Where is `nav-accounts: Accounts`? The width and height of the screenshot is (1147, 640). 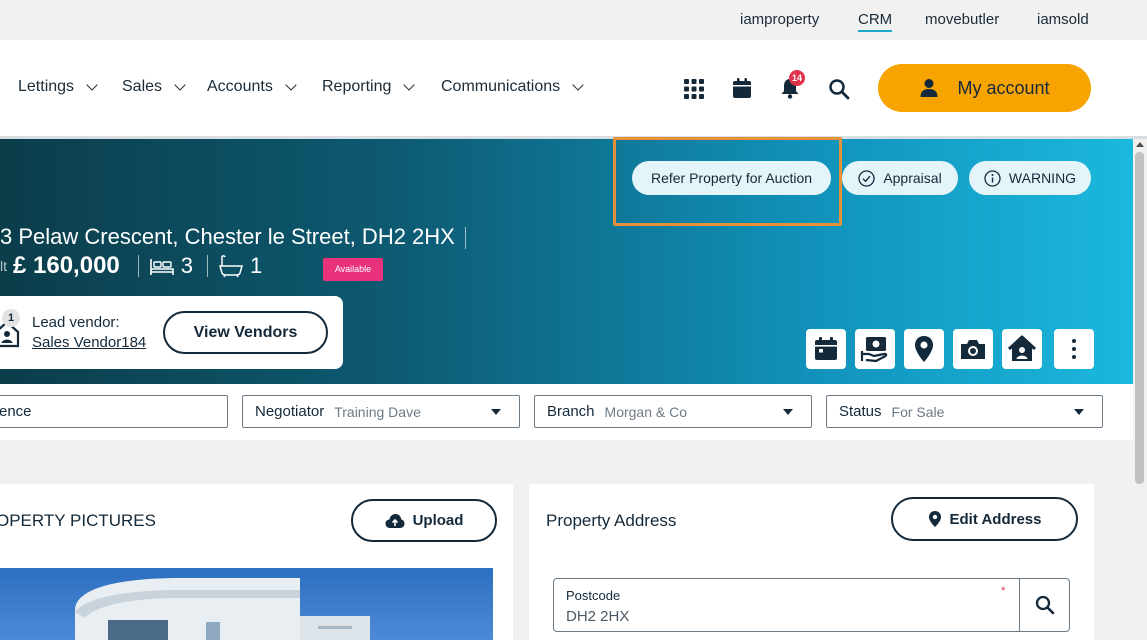
nav-accounts: Accounts is located at coordinates (252, 87).